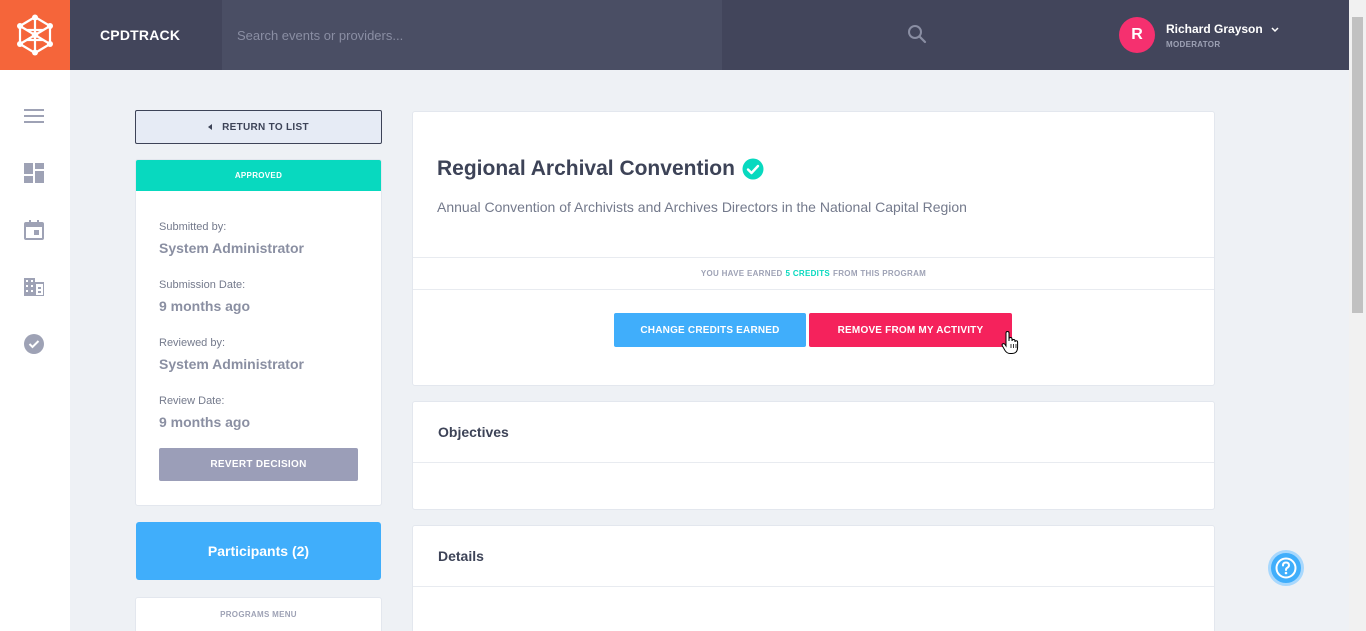  I want to click on sidebar-item-menu, so click(34, 116).